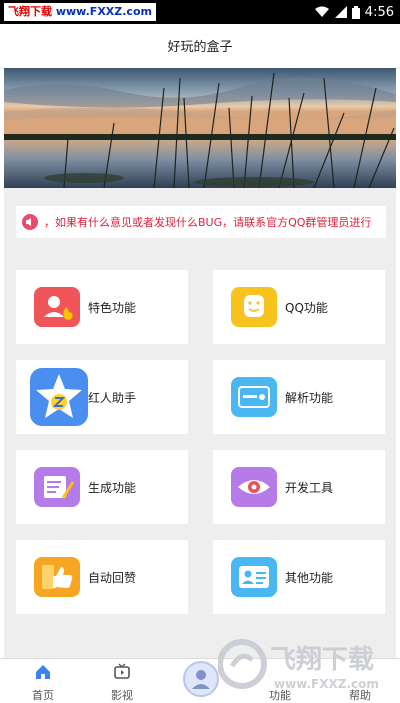  What do you see at coordinates (43, 681) in the screenshot?
I see `tab-home: 首页` at bounding box center [43, 681].